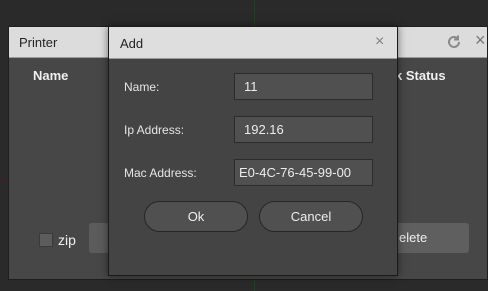 The image size is (488, 291). What do you see at coordinates (454, 42) in the screenshot?
I see `refresh-icon` at bounding box center [454, 42].